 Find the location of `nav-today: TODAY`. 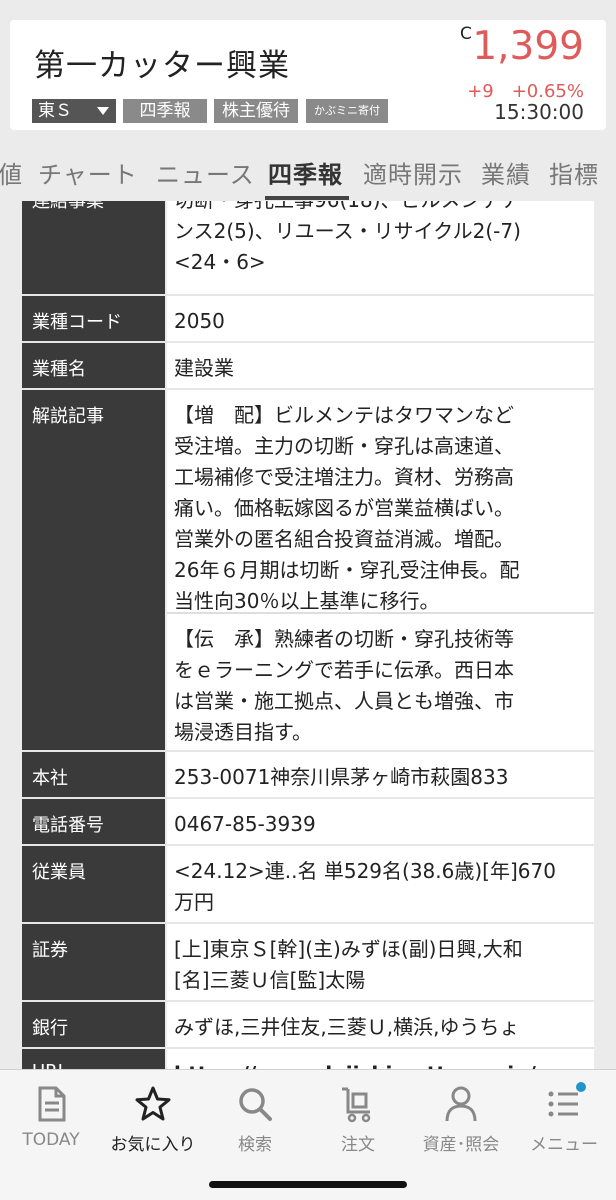

nav-today: TODAY is located at coordinates (51, 1123).